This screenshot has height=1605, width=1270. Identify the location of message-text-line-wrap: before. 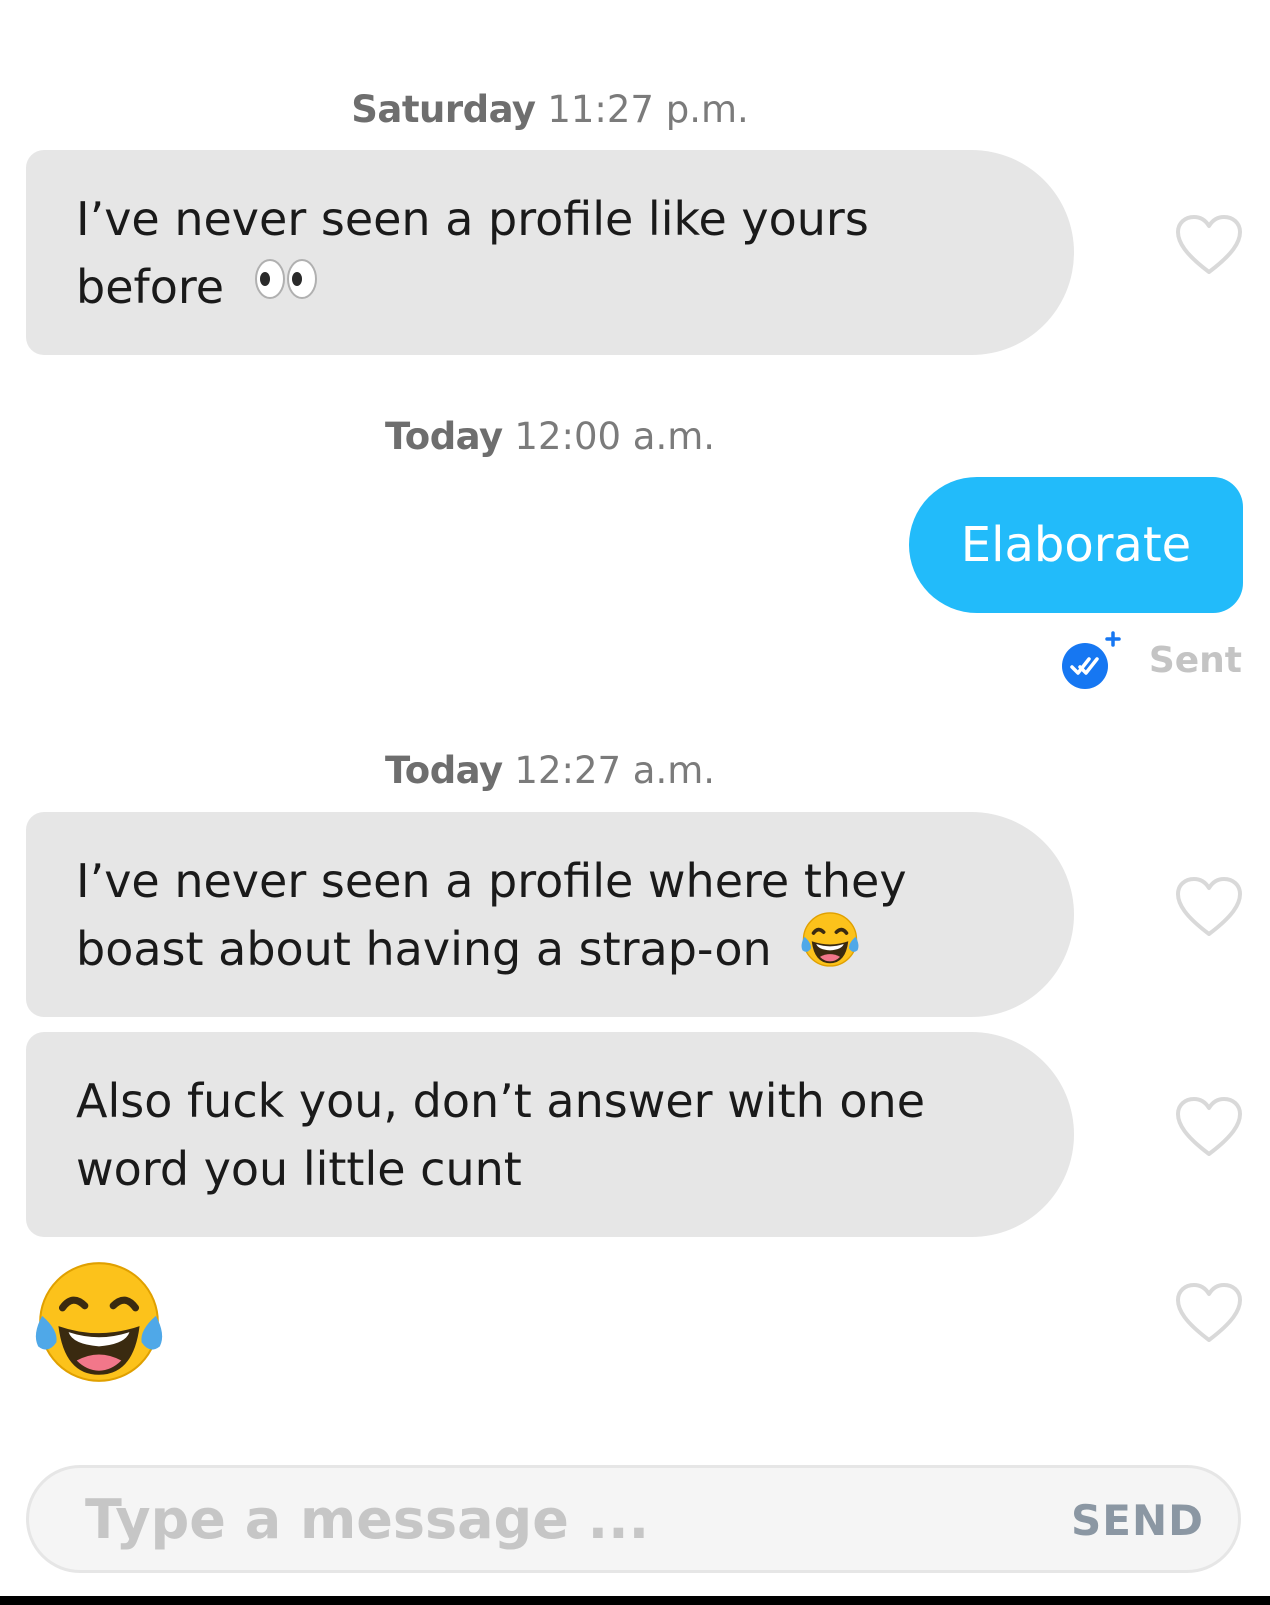
(555, 287).